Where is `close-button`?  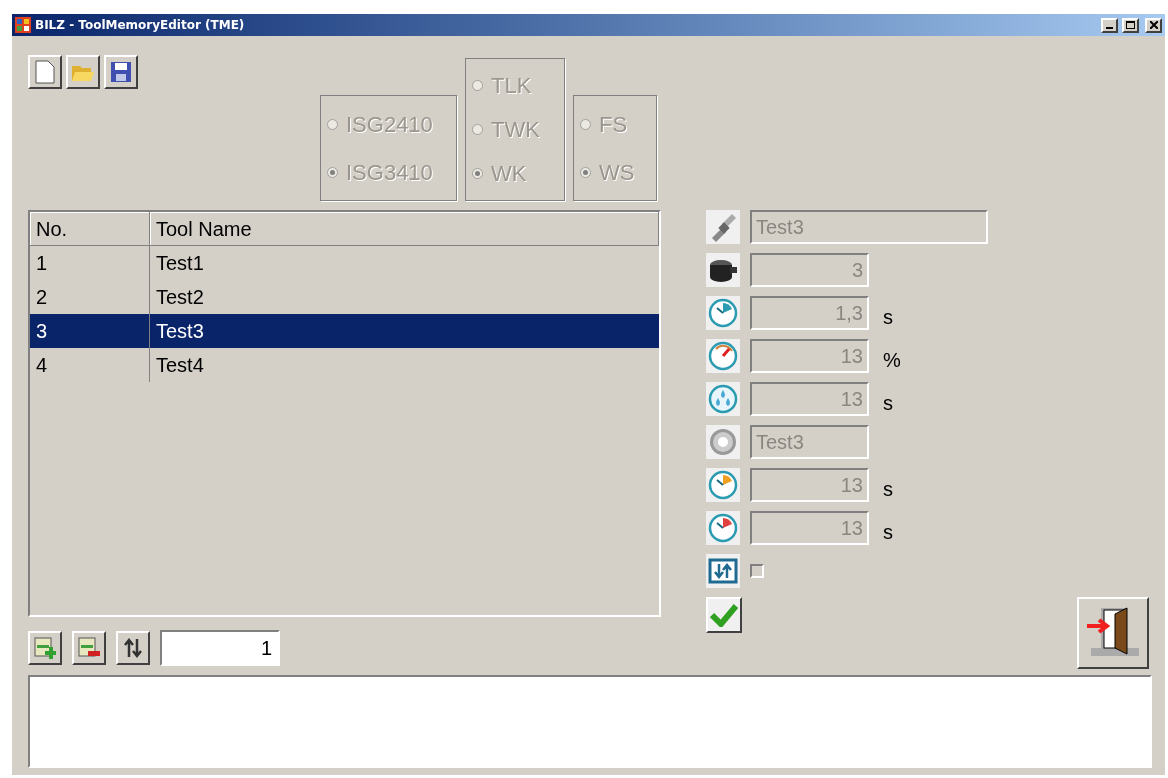 close-button is located at coordinates (1153, 25).